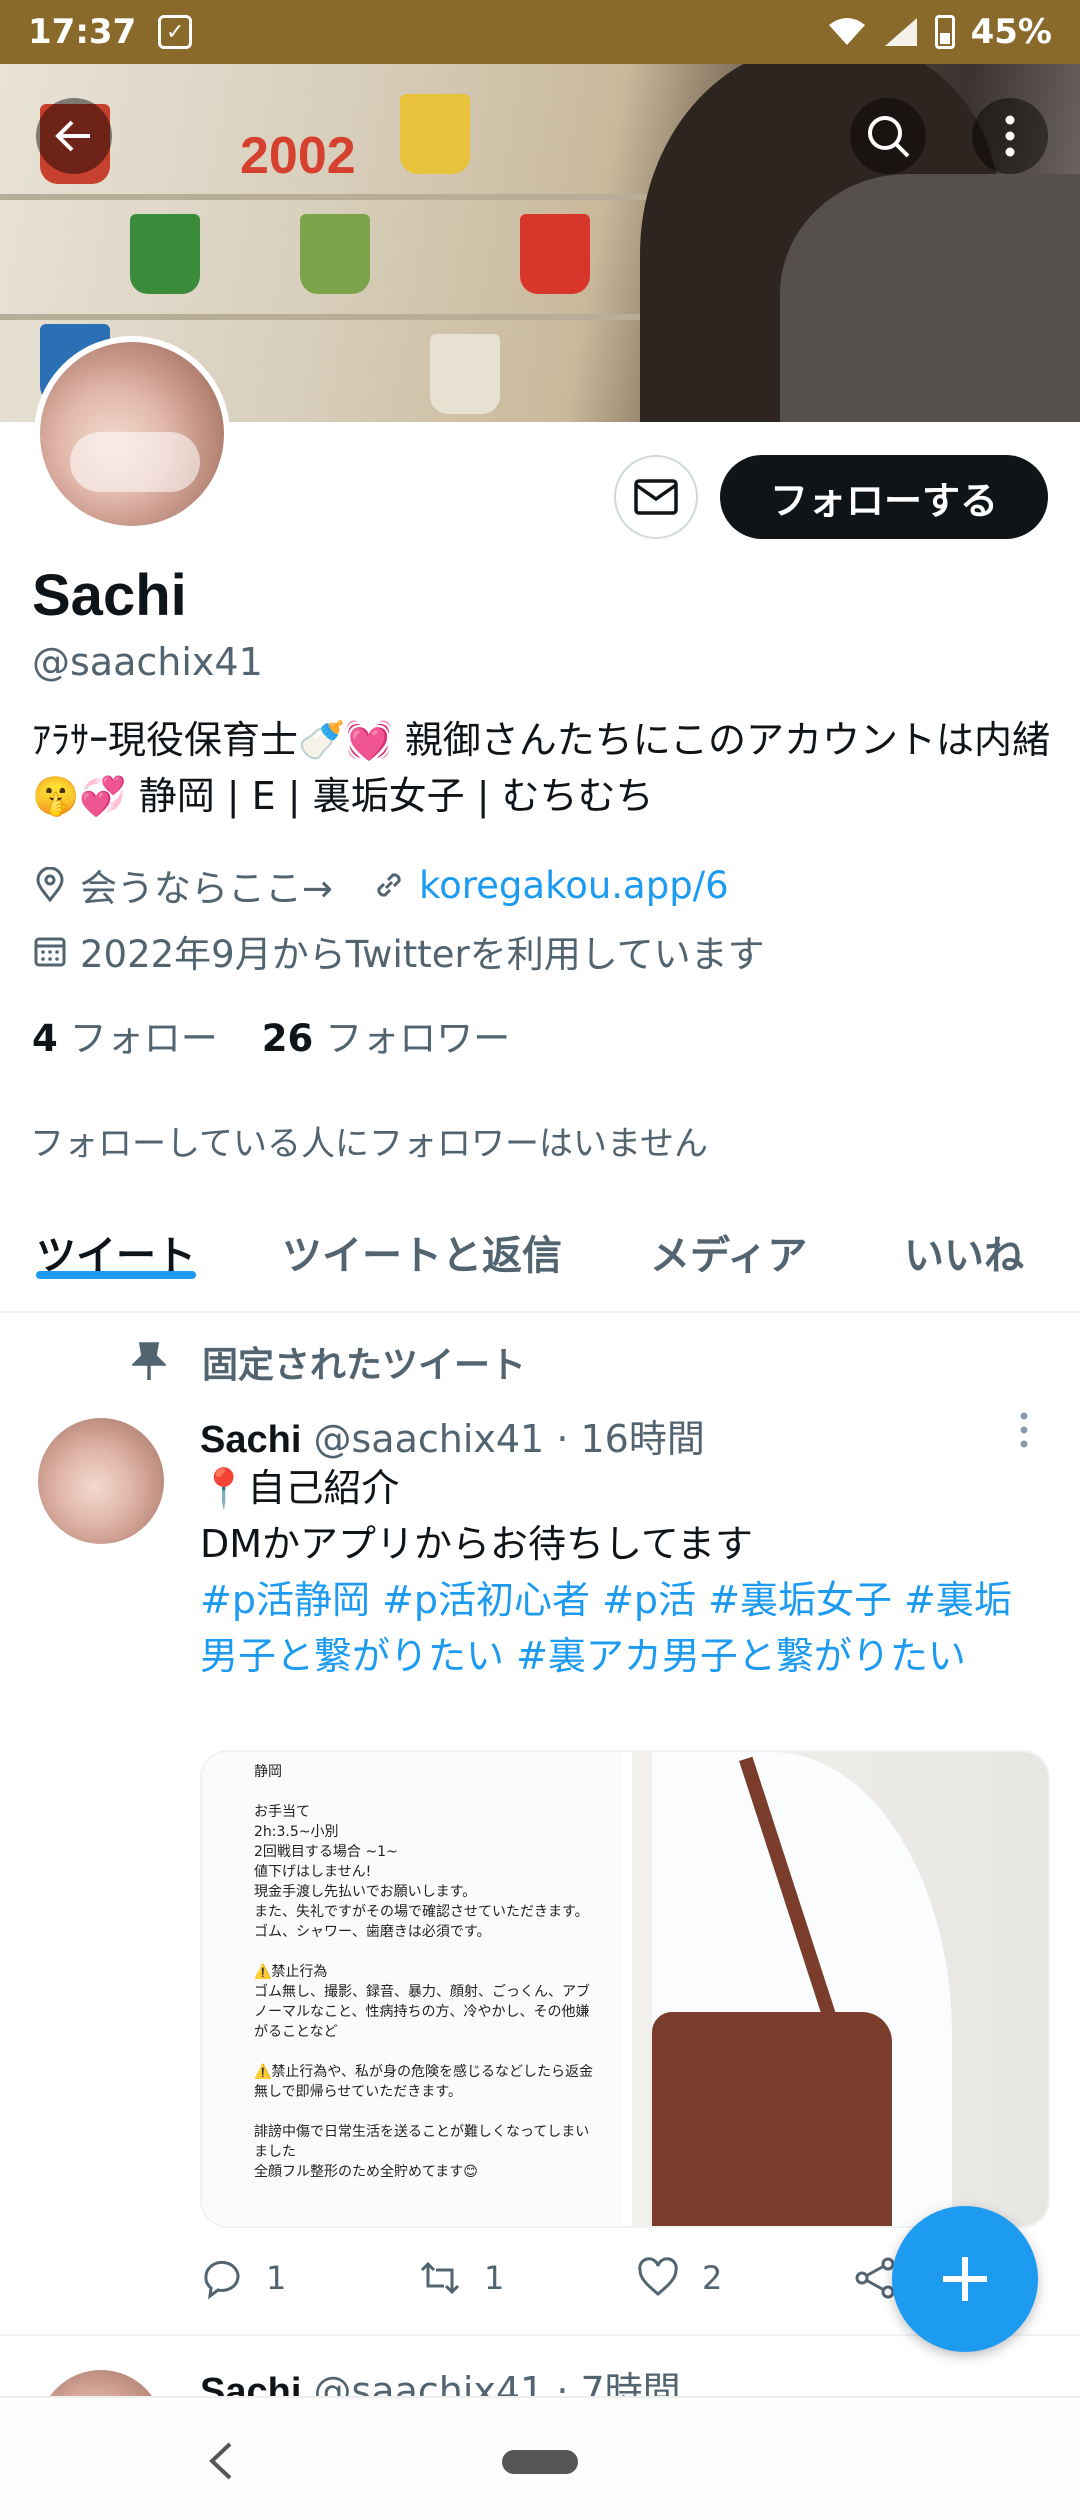 This screenshot has height=2520, width=1080. What do you see at coordinates (422, 954) in the screenshot?
I see `profile-joined-date: 2022年9月からTwitterを利用しています` at bounding box center [422, 954].